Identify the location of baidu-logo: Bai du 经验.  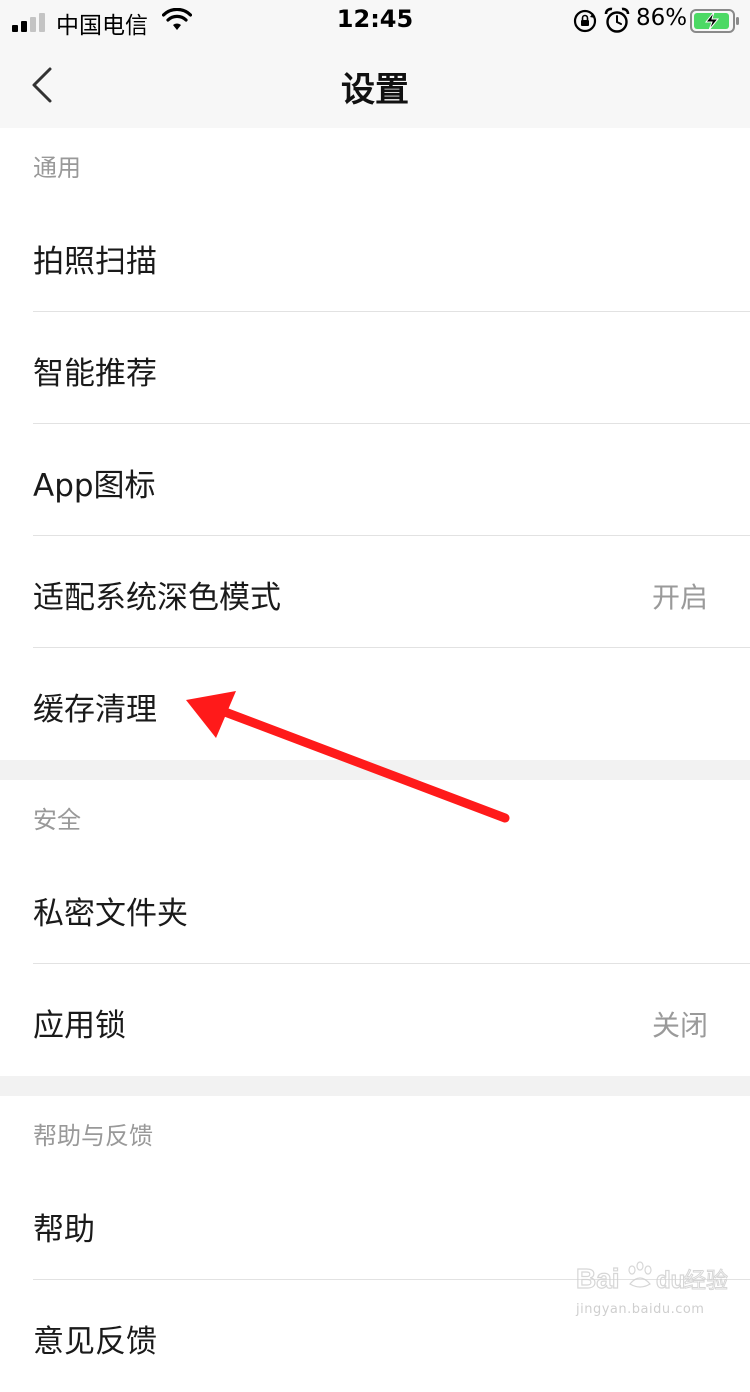
(652, 1278).